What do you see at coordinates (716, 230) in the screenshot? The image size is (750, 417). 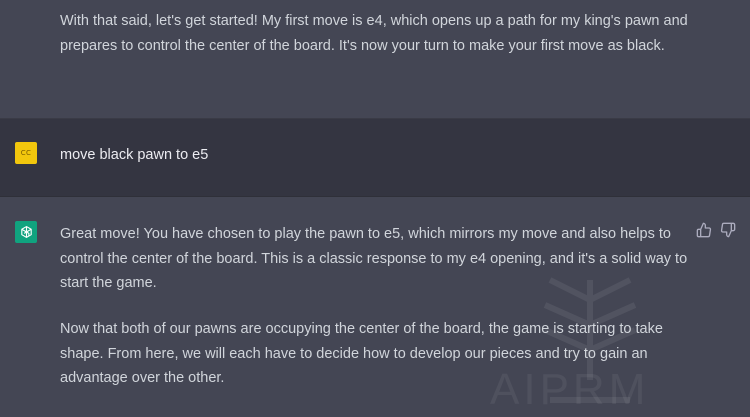 I see `feedback-buttons` at bounding box center [716, 230].